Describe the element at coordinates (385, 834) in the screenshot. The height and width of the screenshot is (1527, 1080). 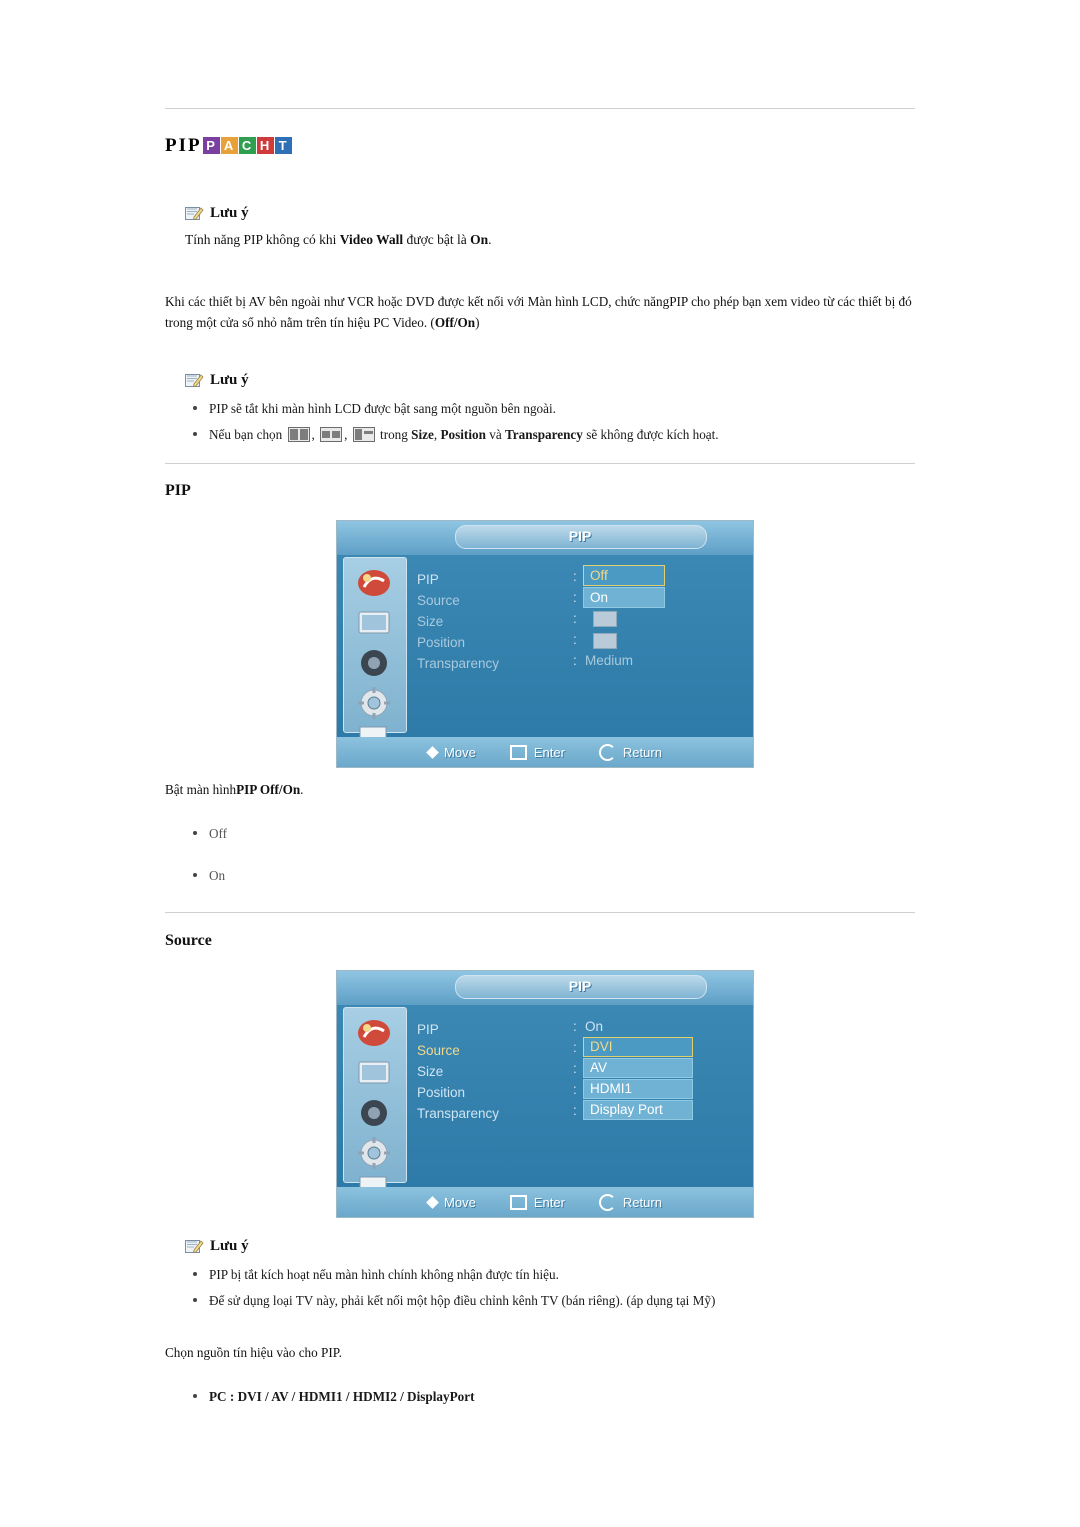
I see `list-item: Off` at that location.